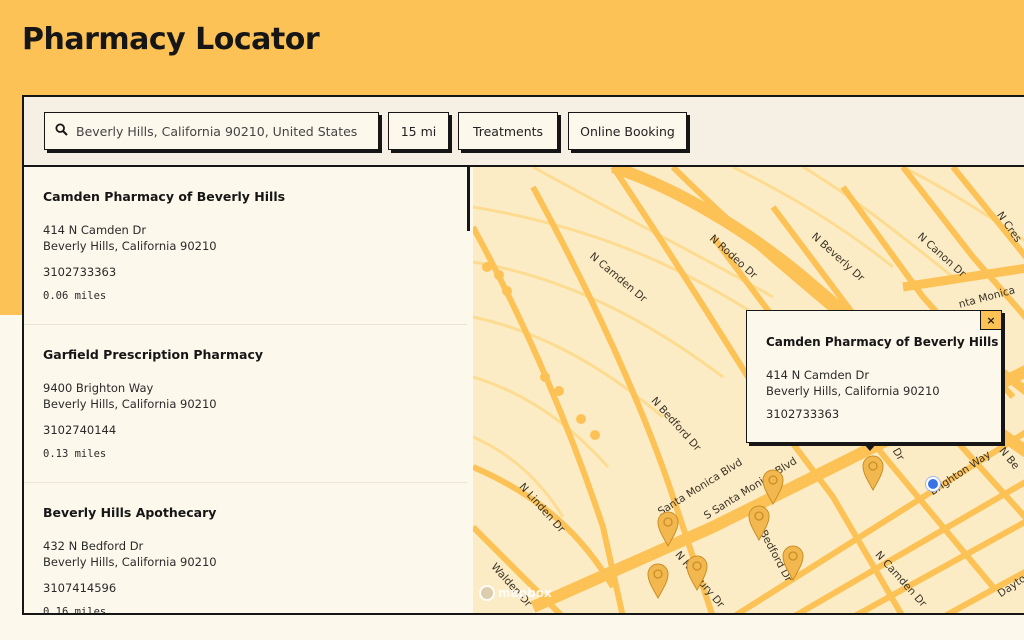 This screenshot has height=640, width=1024. I want to click on phone-number: 3107414596, so click(79, 588).